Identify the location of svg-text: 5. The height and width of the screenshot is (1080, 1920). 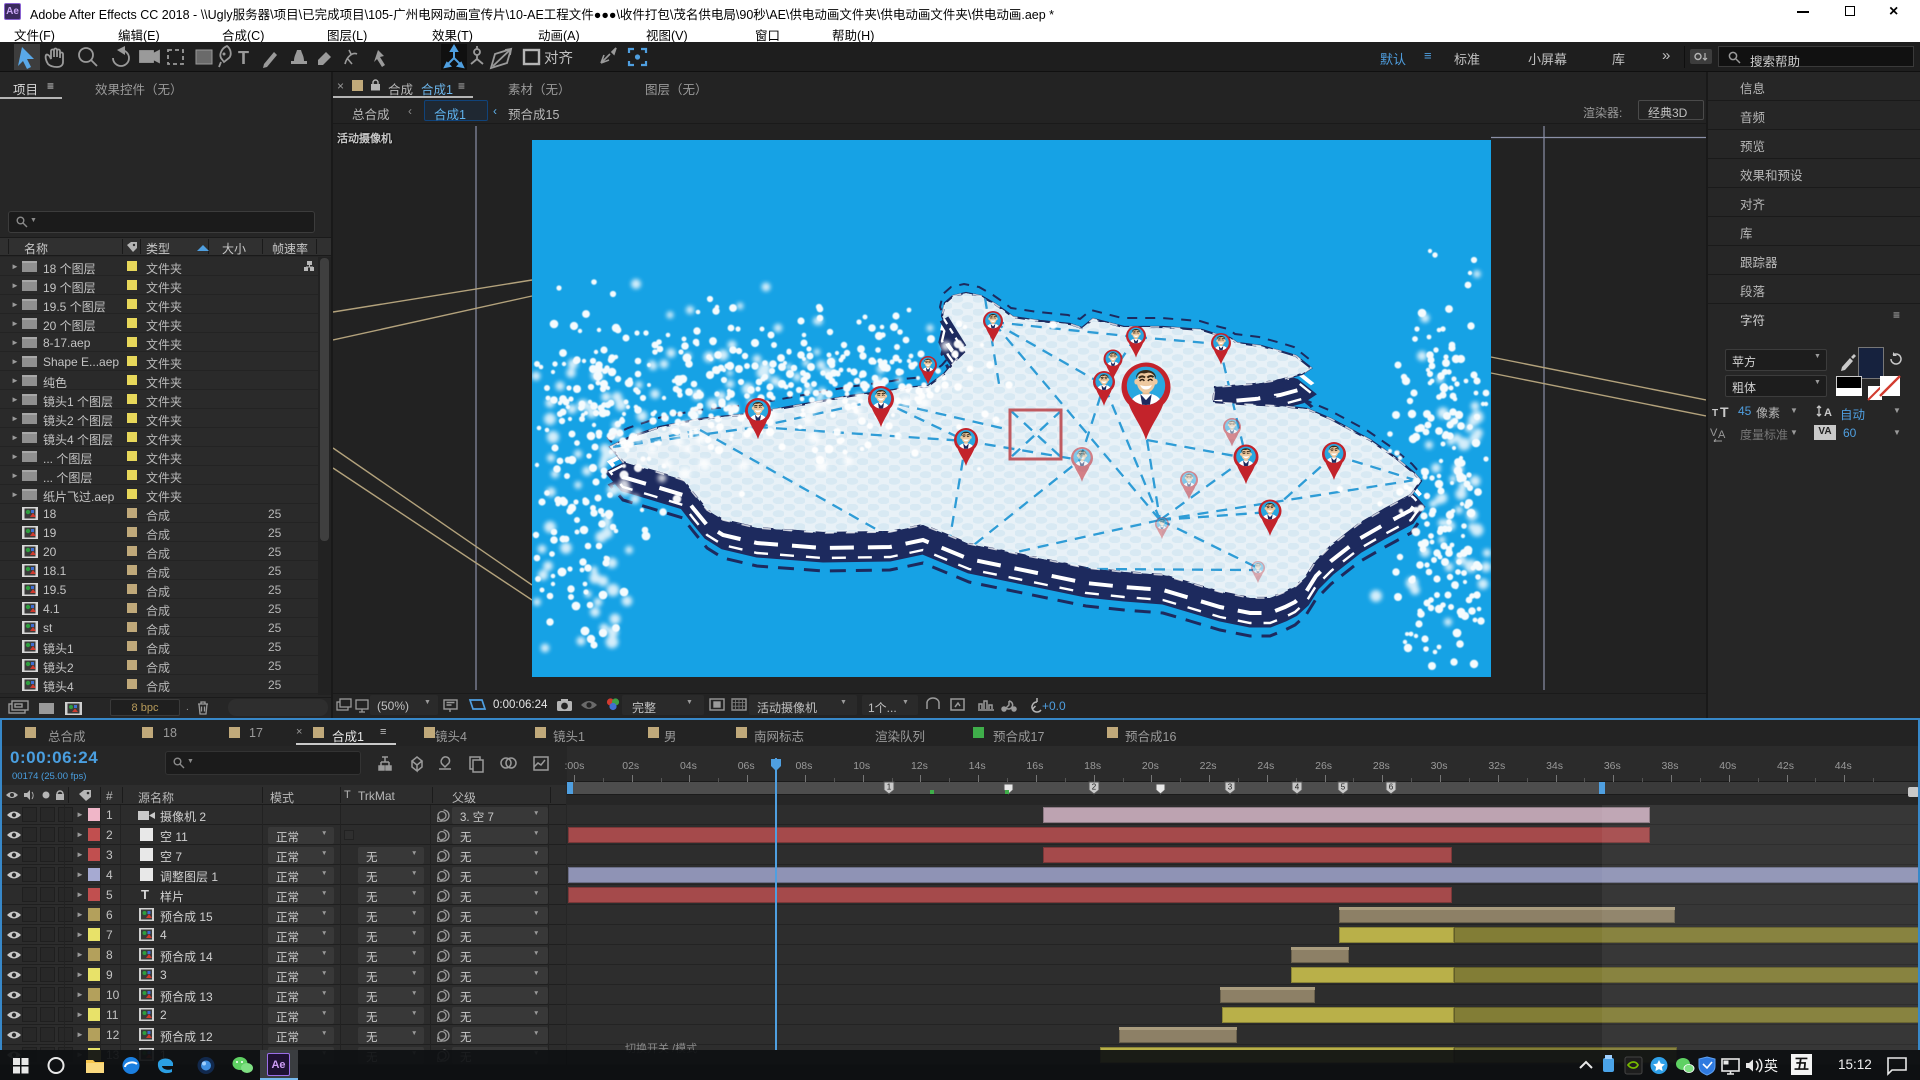
(1343, 787).